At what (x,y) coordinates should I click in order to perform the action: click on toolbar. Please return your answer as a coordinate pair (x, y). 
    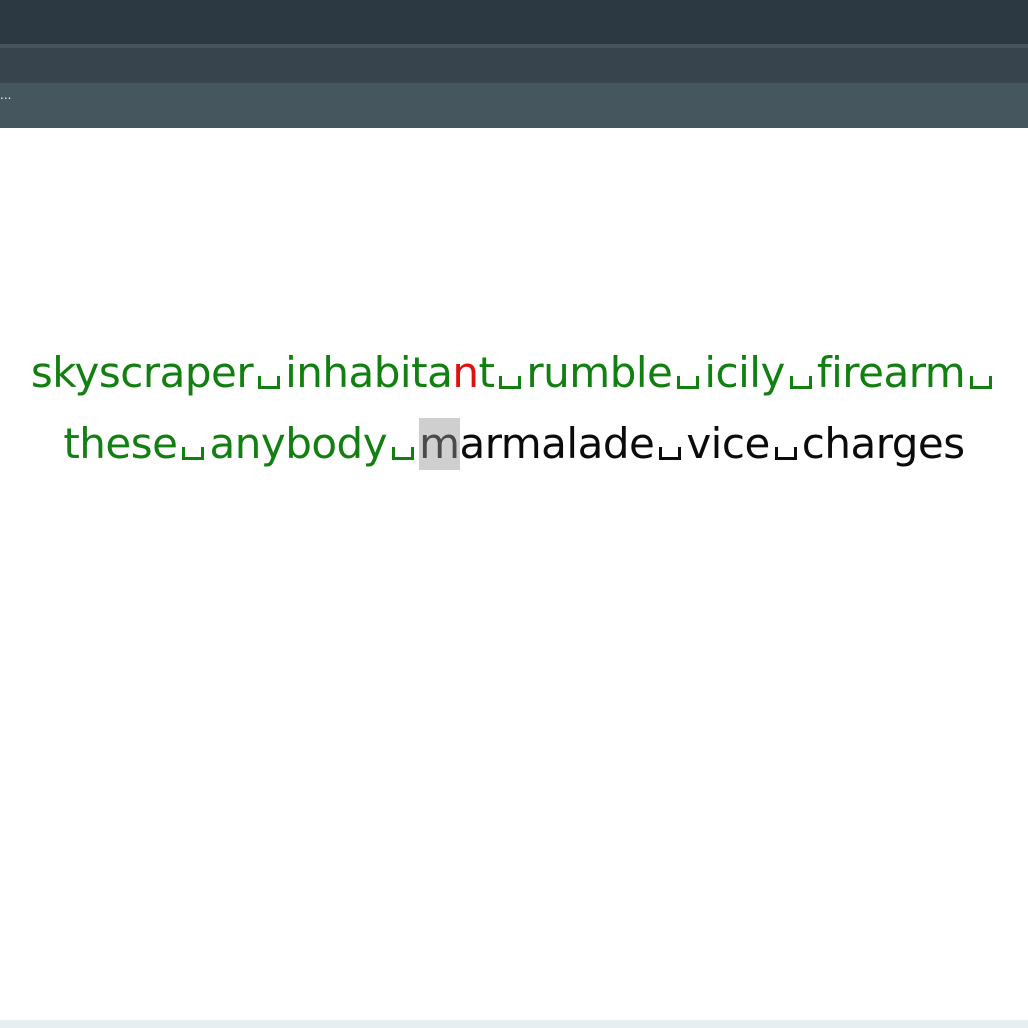
    Looking at the image, I should click on (514, 65).